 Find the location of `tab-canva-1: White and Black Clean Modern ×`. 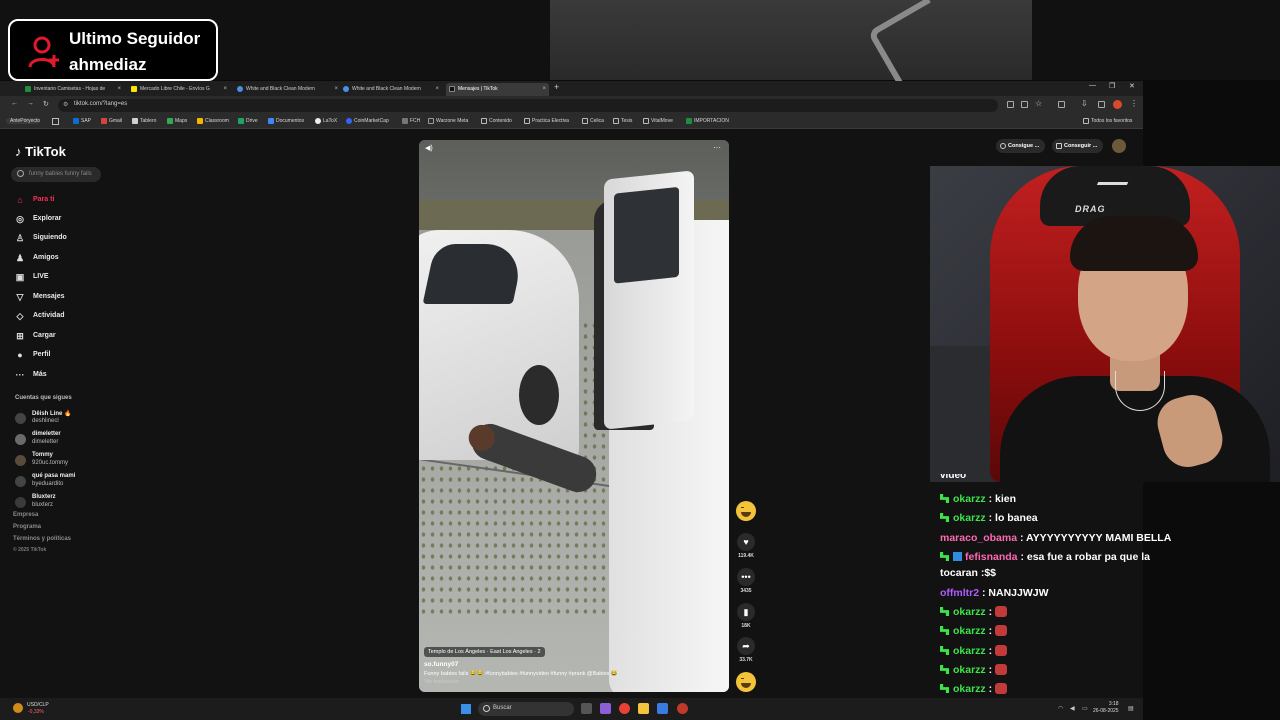

tab-canva-1: White and Black Clean Modern × is located at coordinates (287, 89).